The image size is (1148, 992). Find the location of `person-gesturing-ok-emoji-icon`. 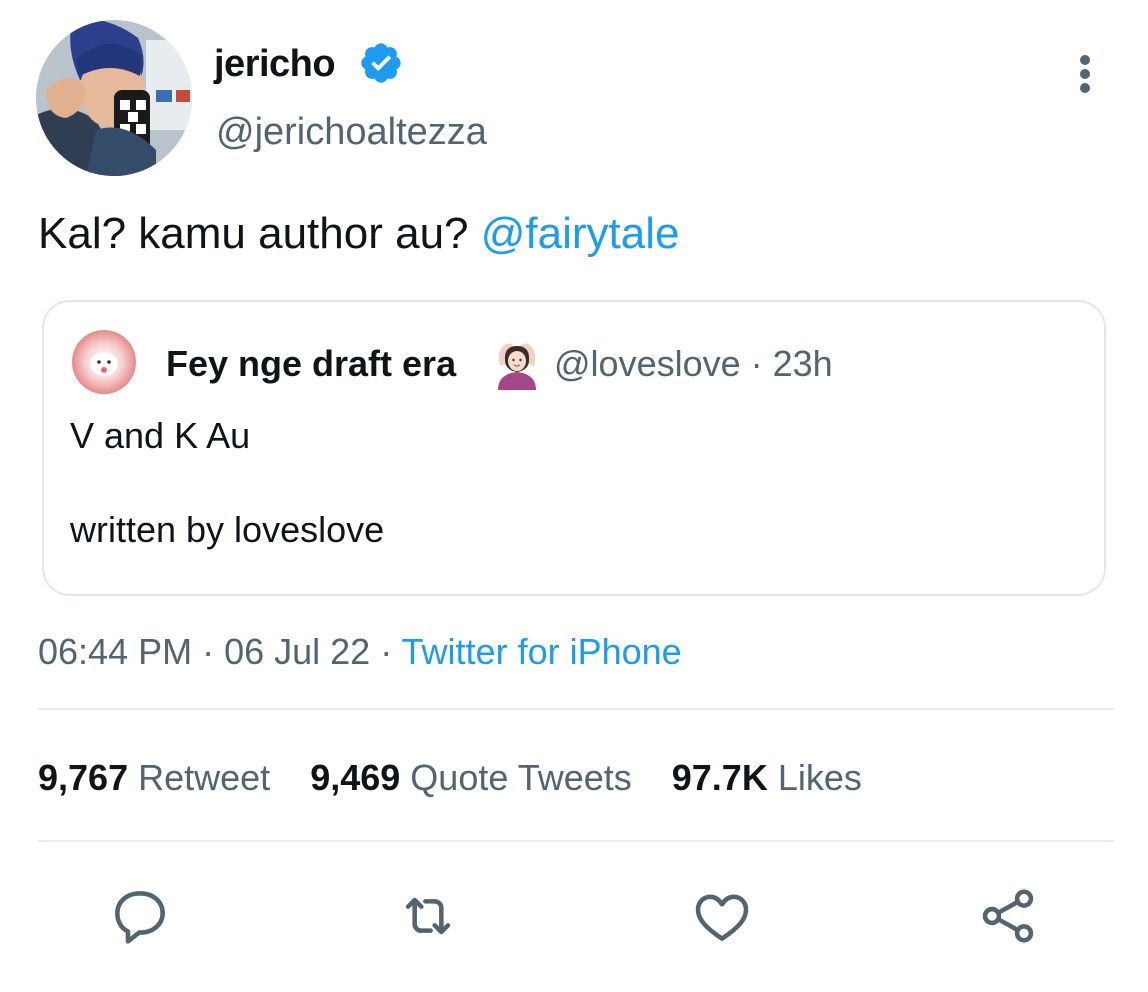

person-gesturing-ok-emoji-icon is located at coordinates (517, 365).